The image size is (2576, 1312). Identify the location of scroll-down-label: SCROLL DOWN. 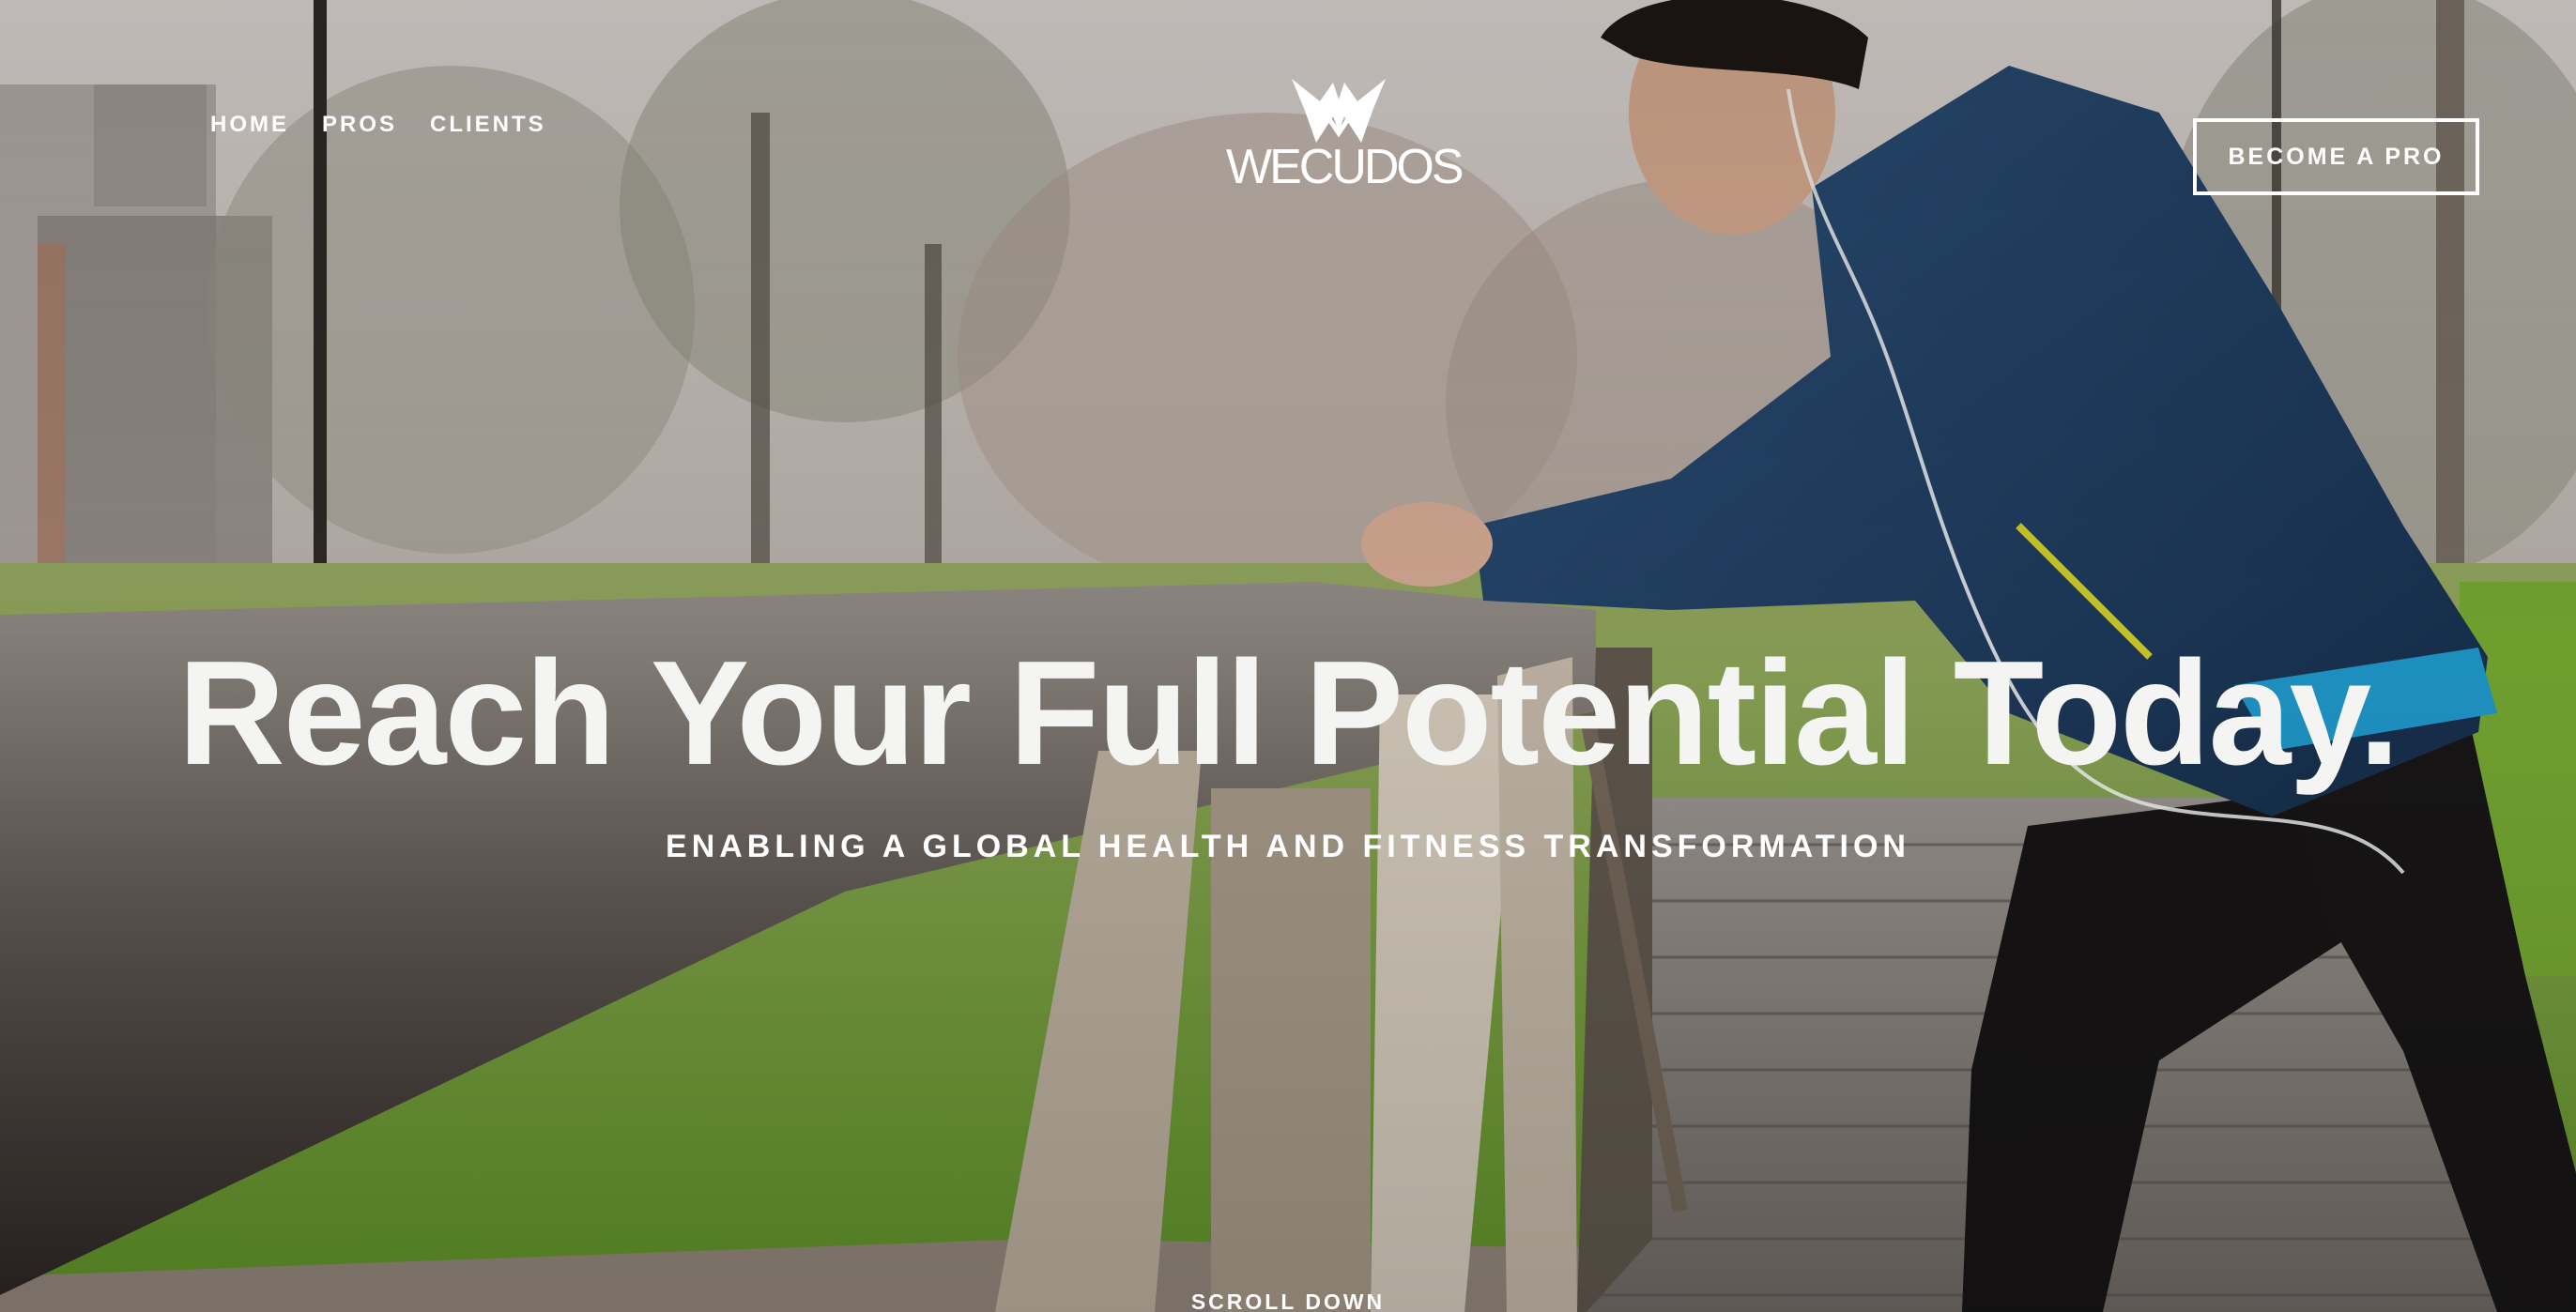
(1288, 1300).